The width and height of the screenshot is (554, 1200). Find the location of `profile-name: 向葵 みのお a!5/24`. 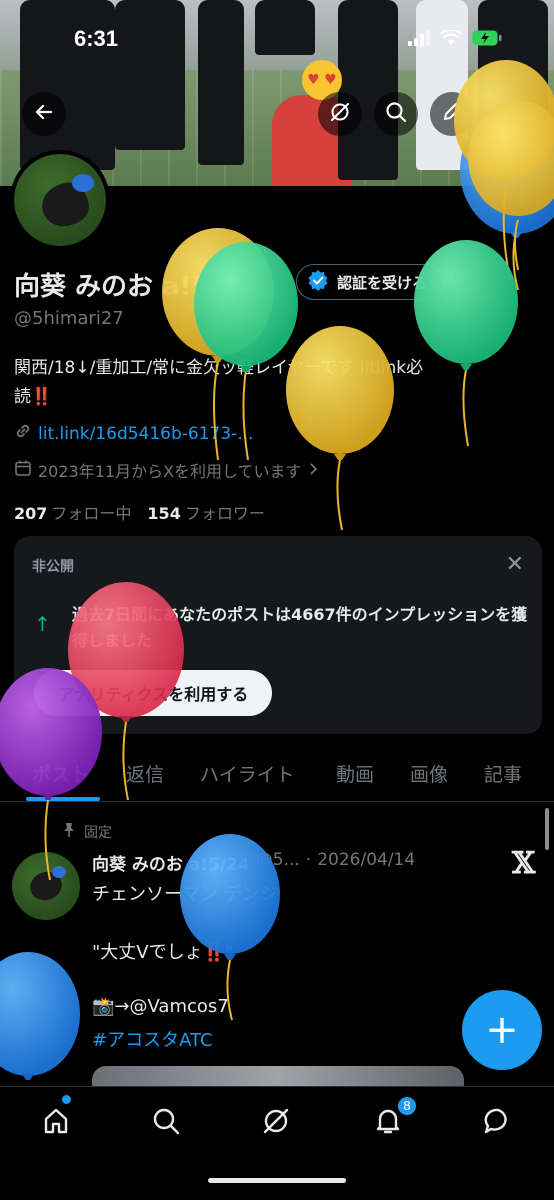

profile-name: 向葵 みのお a!5/24 is located at coordinates (134, 284).